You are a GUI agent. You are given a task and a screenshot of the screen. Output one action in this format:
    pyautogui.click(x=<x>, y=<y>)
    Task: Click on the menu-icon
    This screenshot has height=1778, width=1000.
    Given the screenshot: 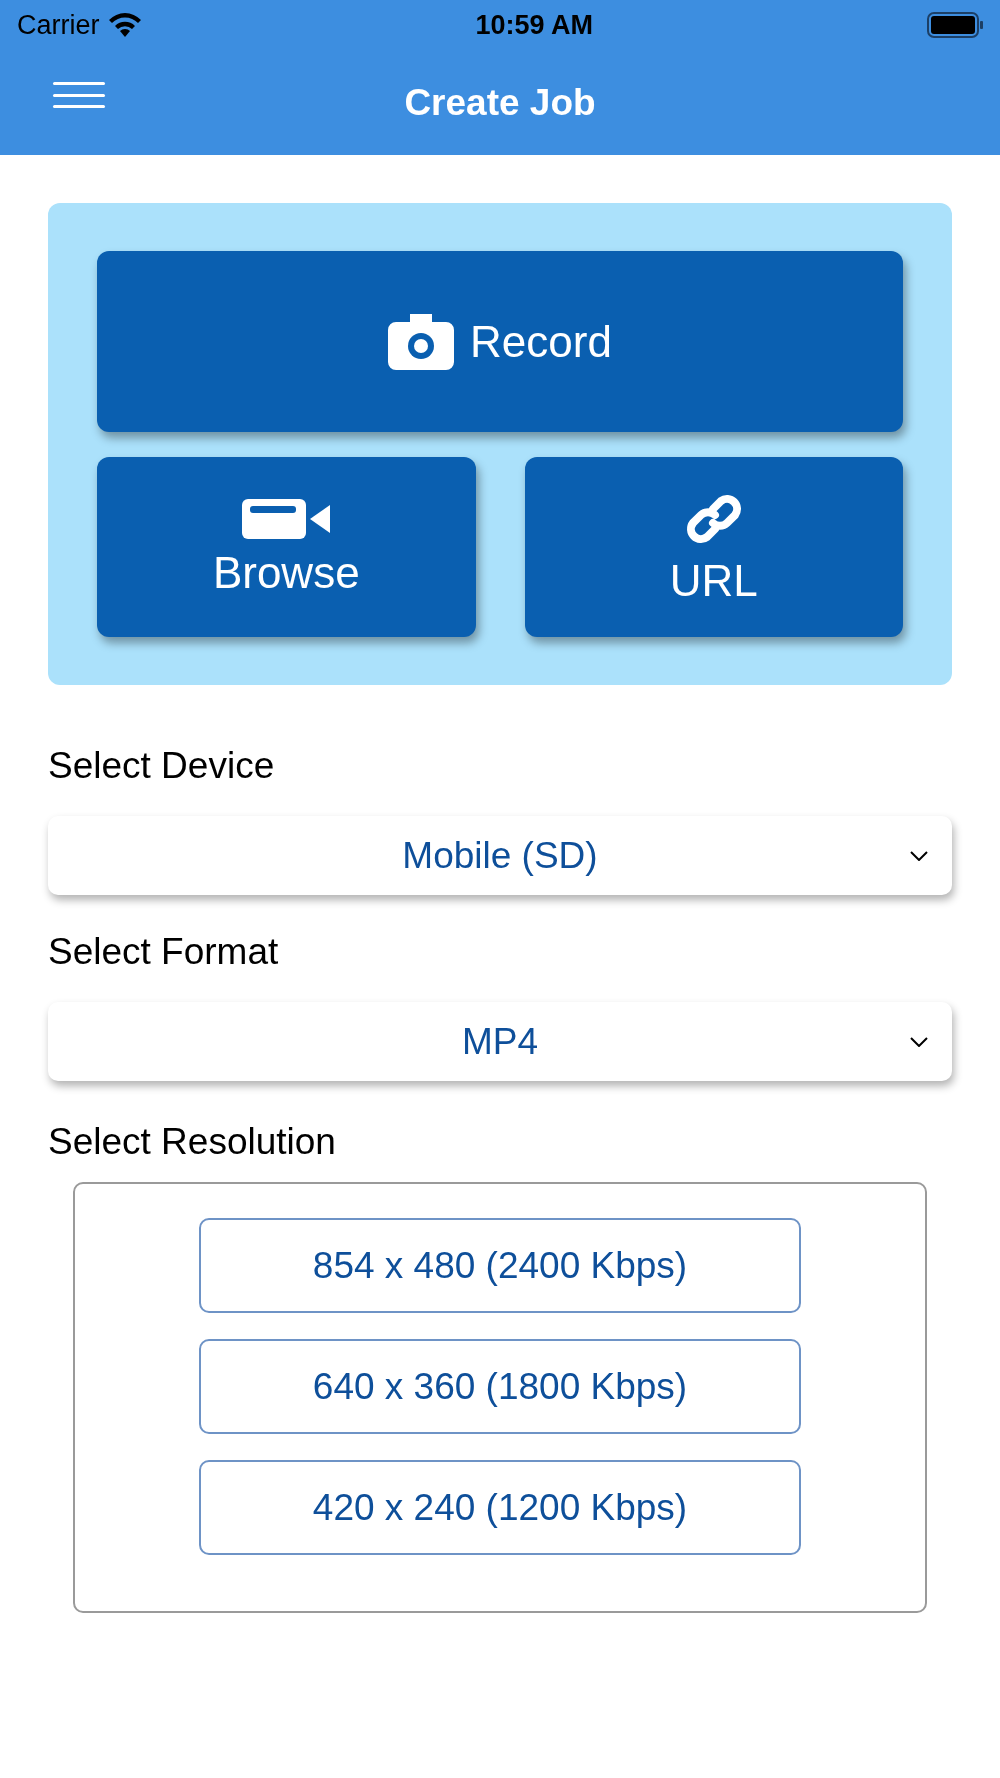 What is the action you would take?
    pyautogui.click(x=79, y=95)
    